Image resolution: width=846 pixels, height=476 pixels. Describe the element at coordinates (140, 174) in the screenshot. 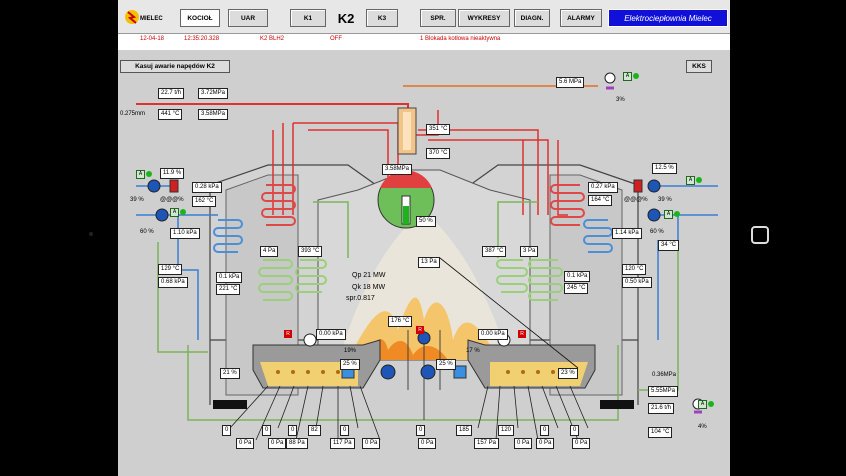

I see `left-fan-auto: A` at that location.